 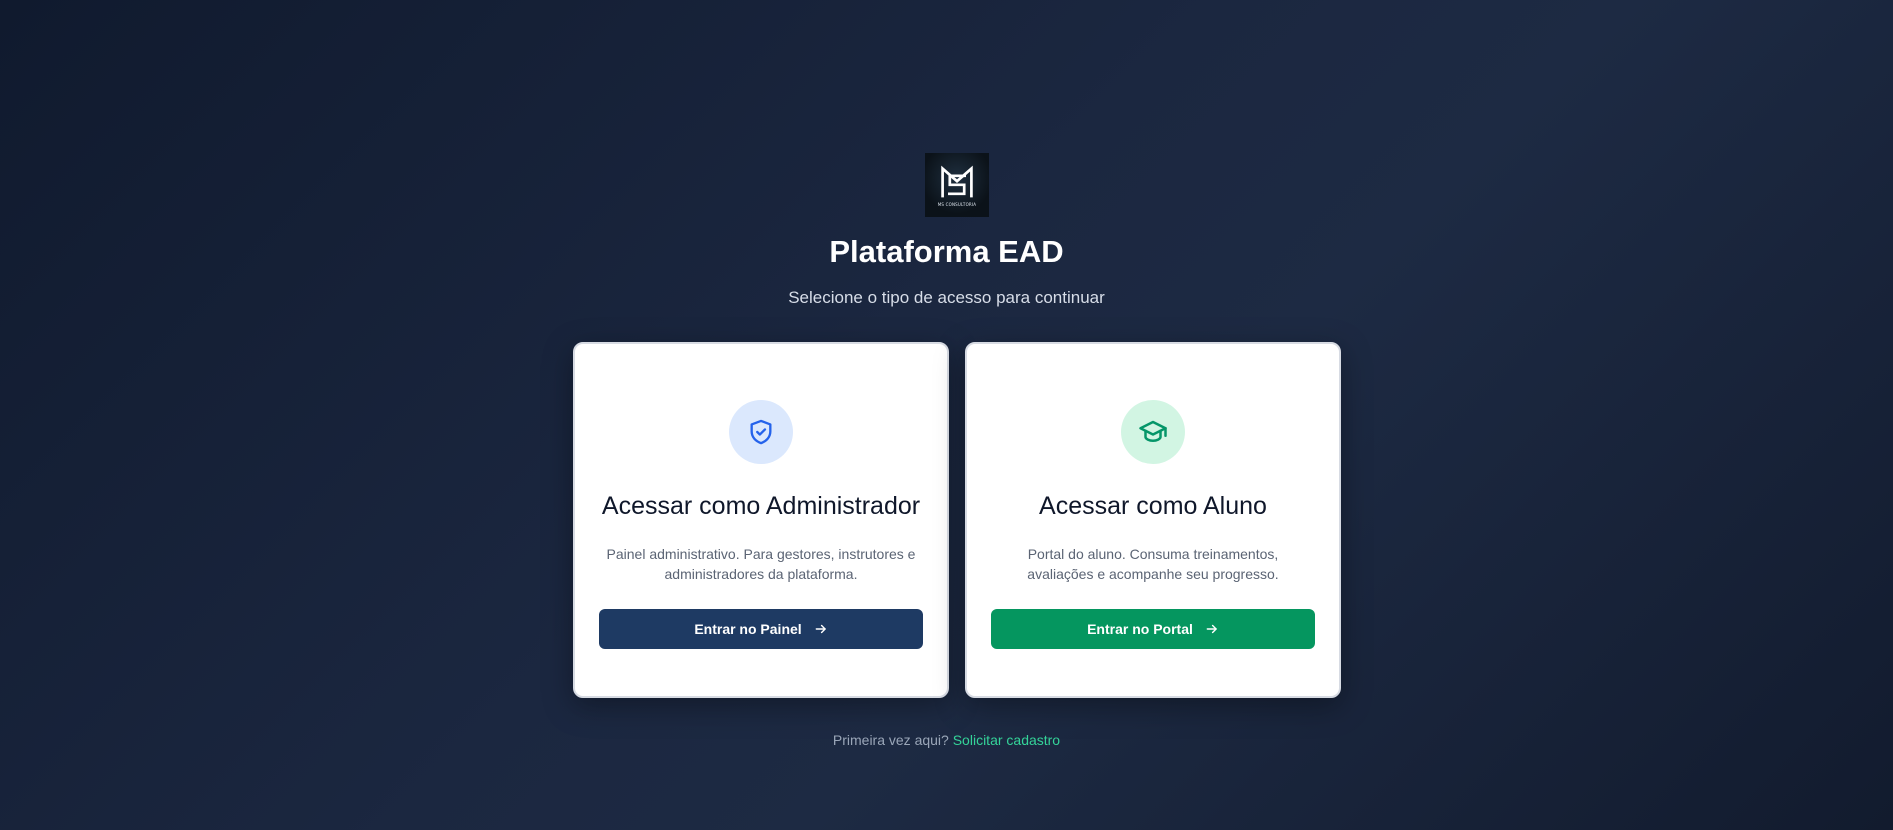 I want to click on enter-student-portal-label: Entrar no Portal, so click(x=1140, y=629).